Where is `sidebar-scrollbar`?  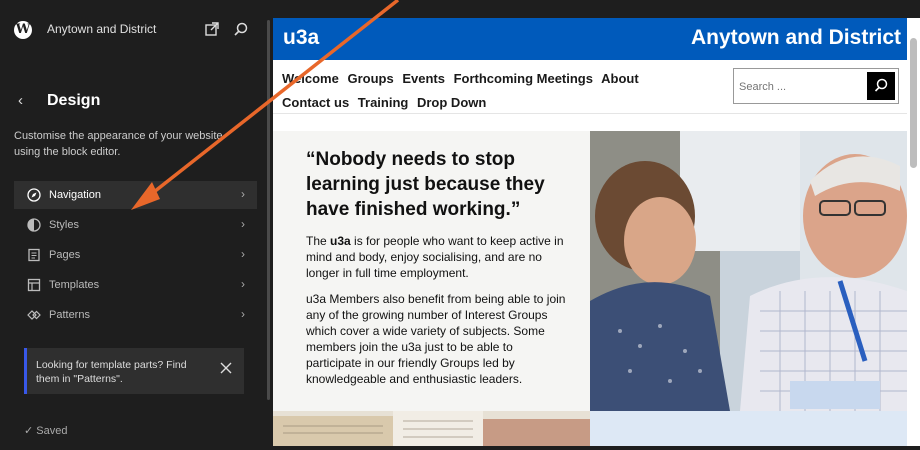
sidebar-scrollbar is located at coordinates (269, 225).